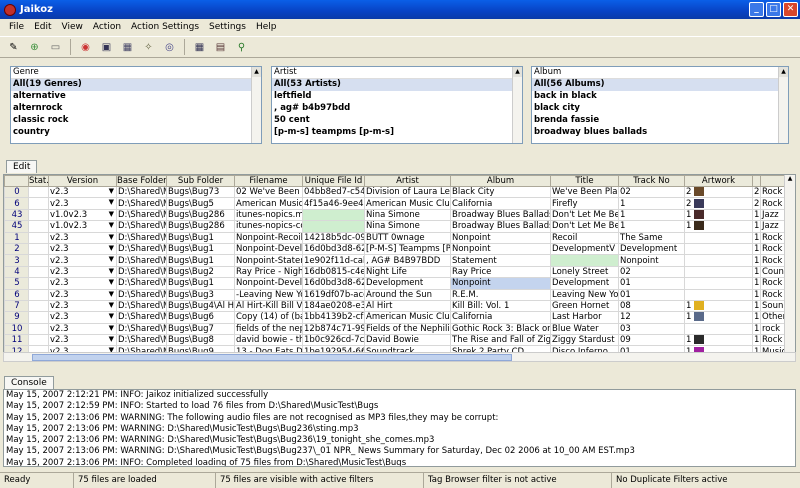 This screenshot has height=488, width=800. Describe the element at coordinates (16, 294) in the screenshot. I see `cell-row-number: 6` at that location.